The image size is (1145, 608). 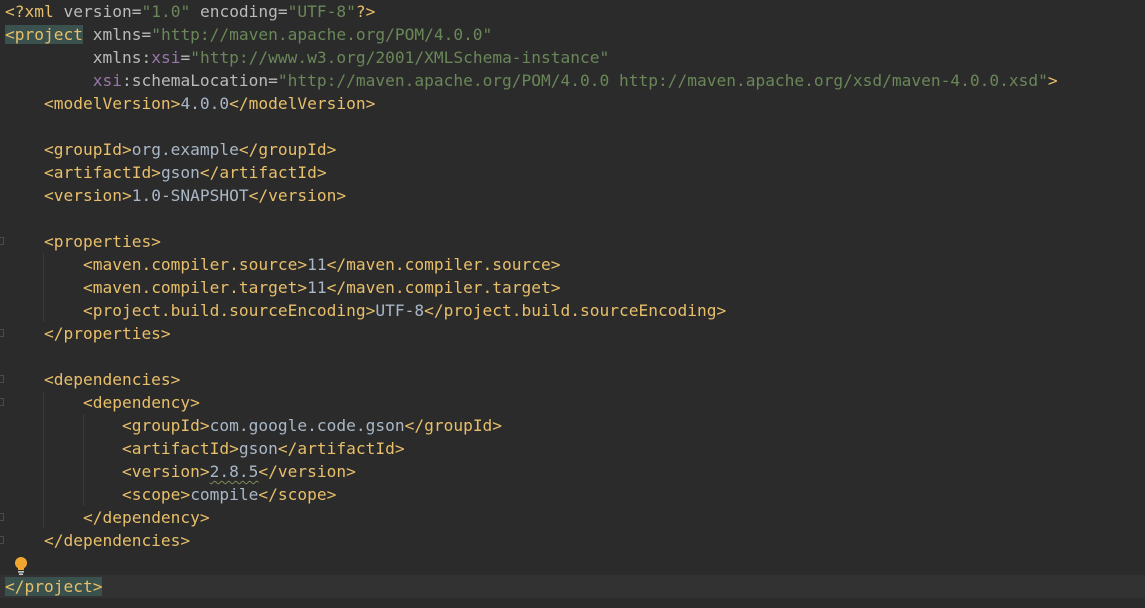 I want to click on open-tag: <modelVersion>, so click(x=112, y=103).